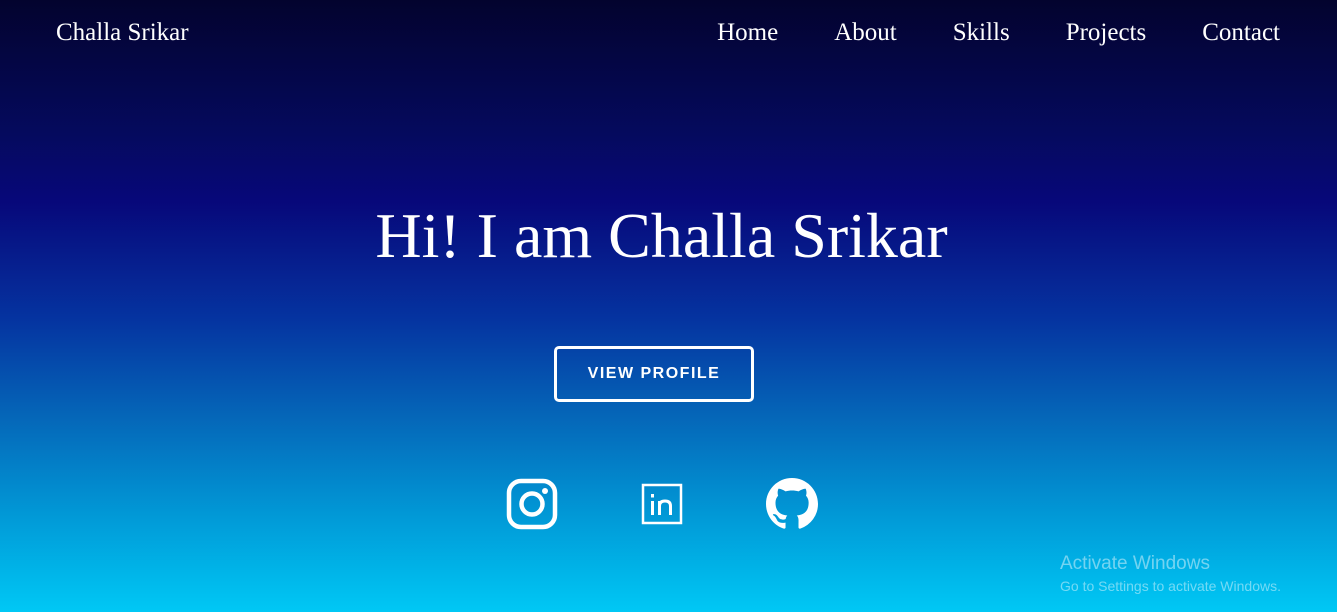 The height and width of the screenshot is (612, 1337). I want to click on github-link, so click(792, 504).